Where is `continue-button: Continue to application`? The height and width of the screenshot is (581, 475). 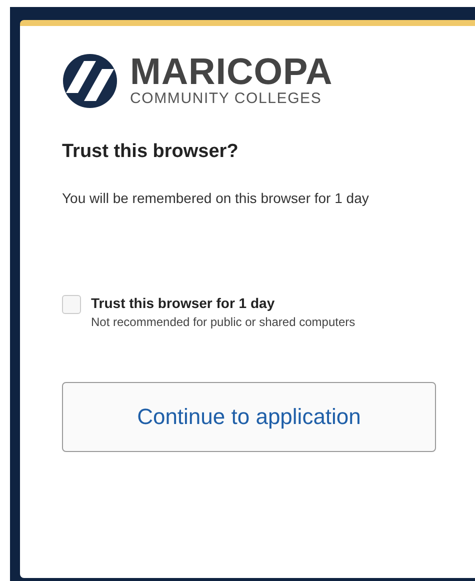
continue-button: Continue to application is located at coordinates (249, 417).